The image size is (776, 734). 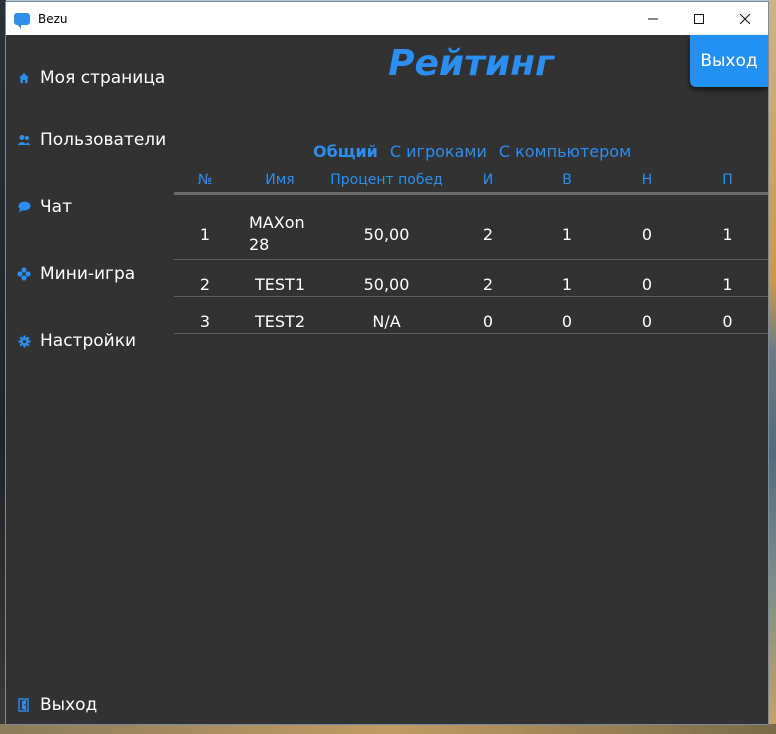 What do you see at coordinates (205, 180) in the screenshot?
I see `header-number: №` at bounding box center [205, 180].